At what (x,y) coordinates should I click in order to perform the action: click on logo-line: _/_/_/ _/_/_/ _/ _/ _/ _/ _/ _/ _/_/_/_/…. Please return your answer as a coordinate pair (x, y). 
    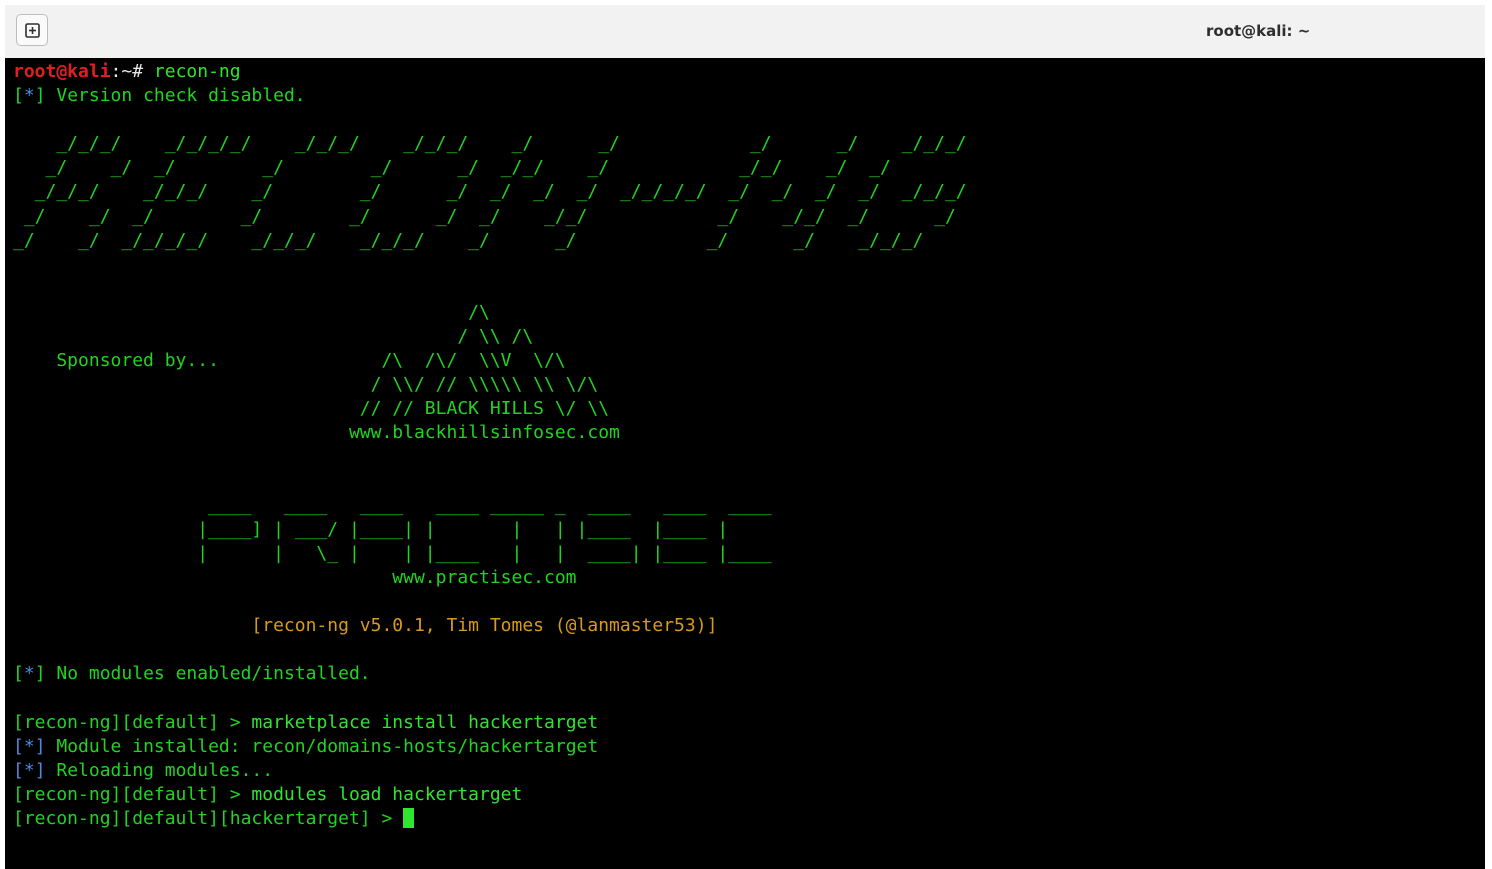
    Looking at the image, I should click on (490, 192).